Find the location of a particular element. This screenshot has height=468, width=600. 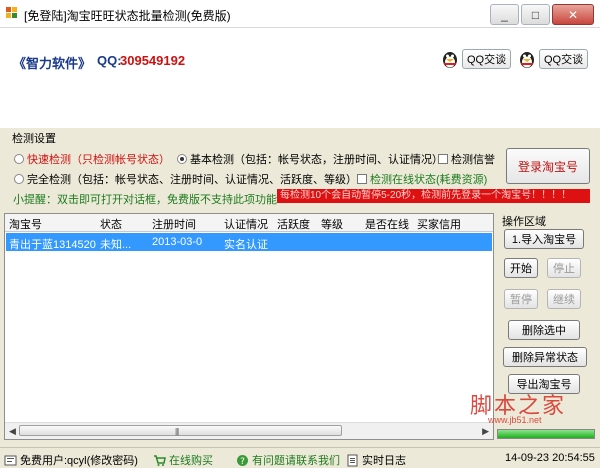

qq-number: 309549192 is located at coordinates (153, 60).